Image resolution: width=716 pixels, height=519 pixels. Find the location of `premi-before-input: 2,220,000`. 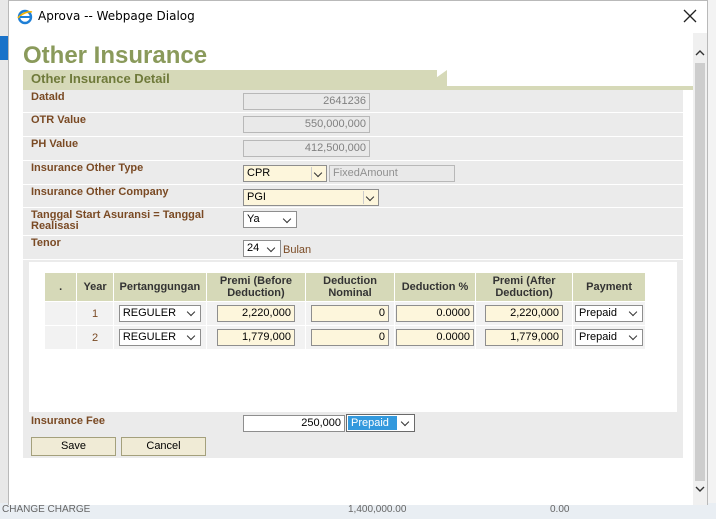

premi-before-input: 2,220,000 is located at coordinates (255, 313).